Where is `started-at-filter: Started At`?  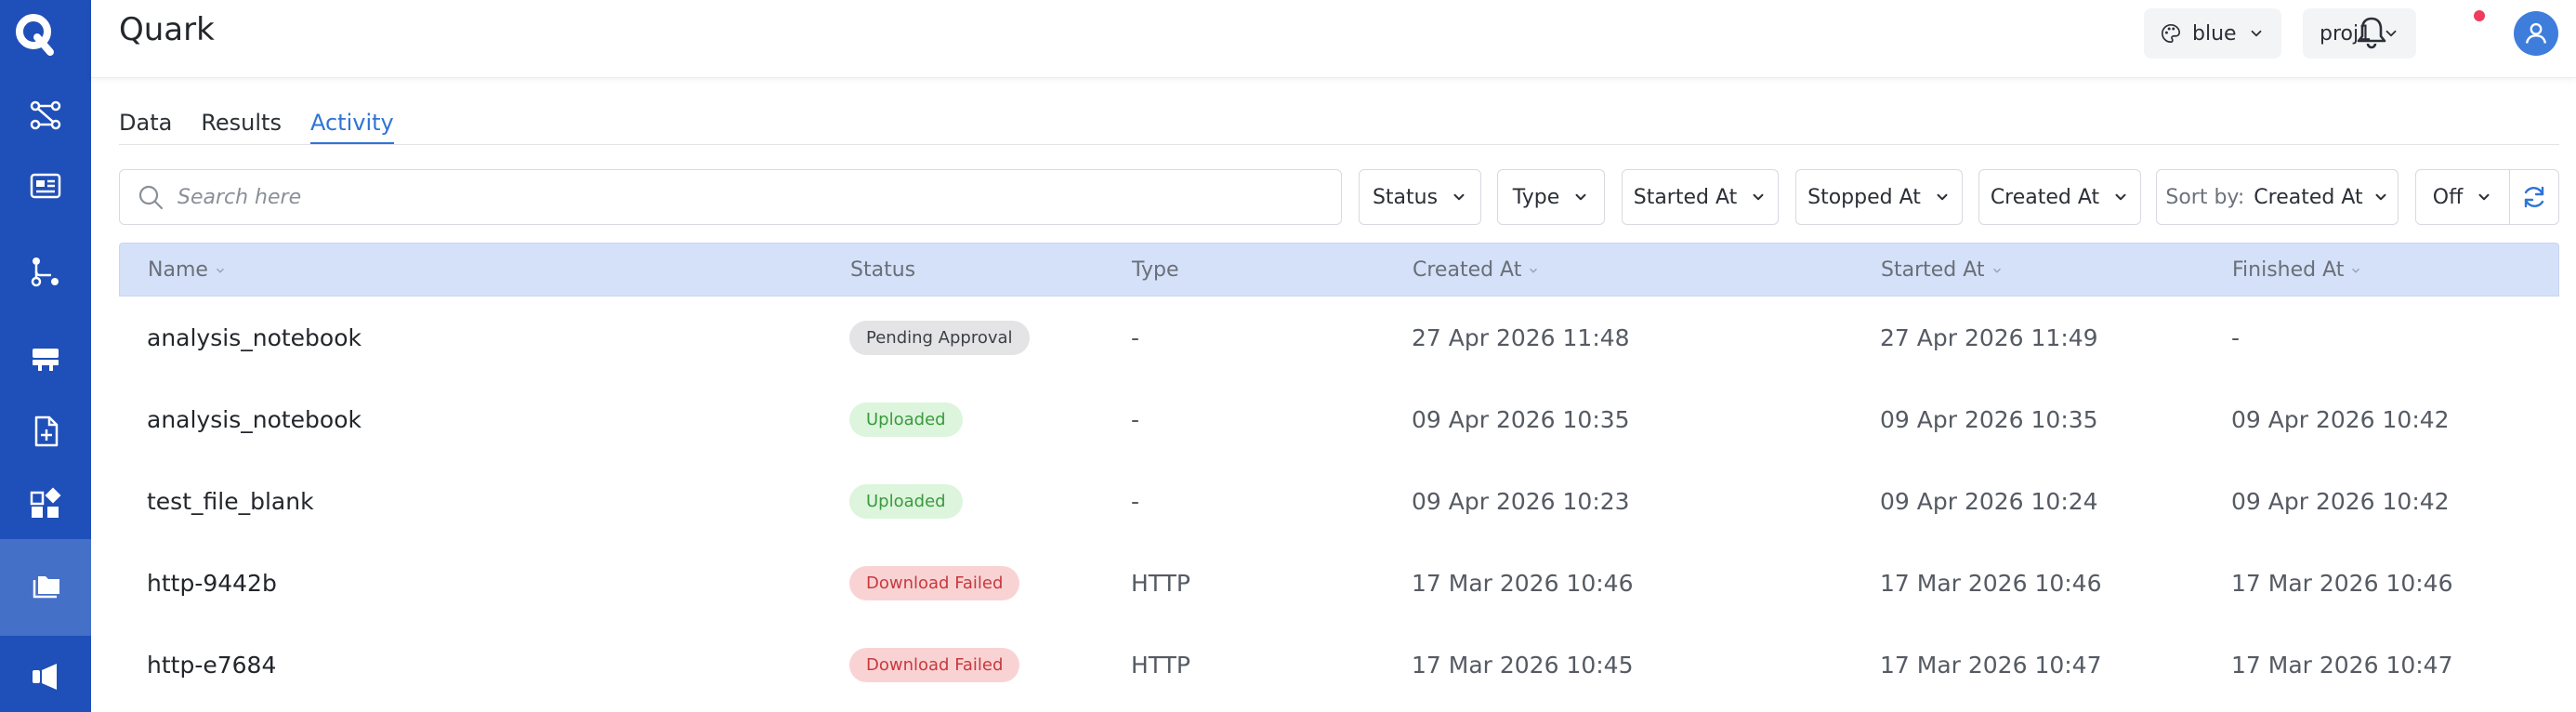
started-at-filter: Started At is located at coordinates (1700, 197).